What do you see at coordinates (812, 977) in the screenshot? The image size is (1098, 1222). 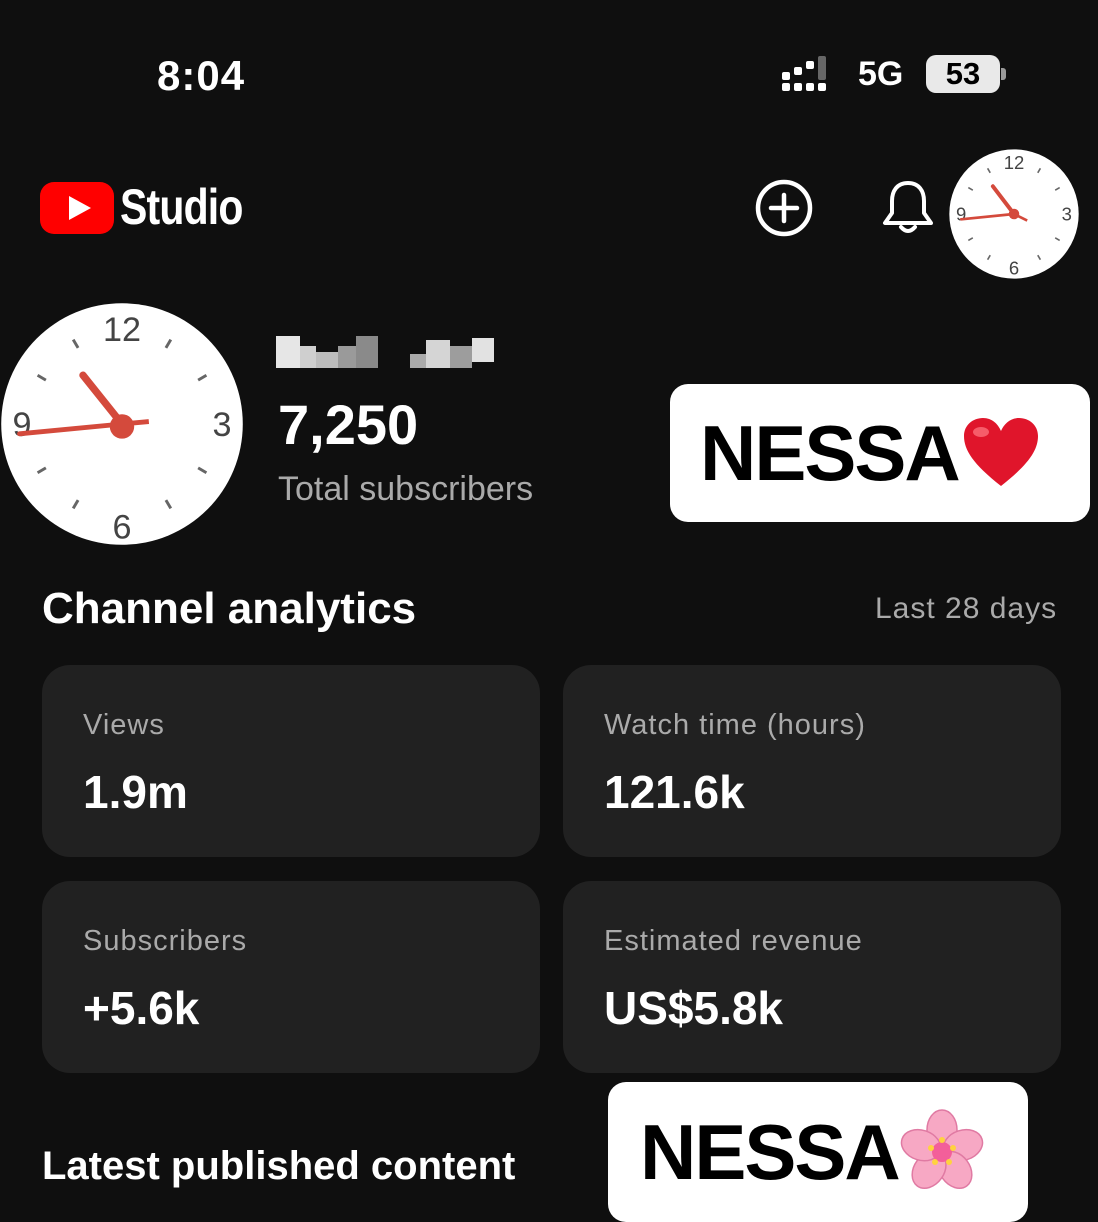 I see `revenue-card: Estimated revenue US$5.8k` at bounding box center [812, 977].